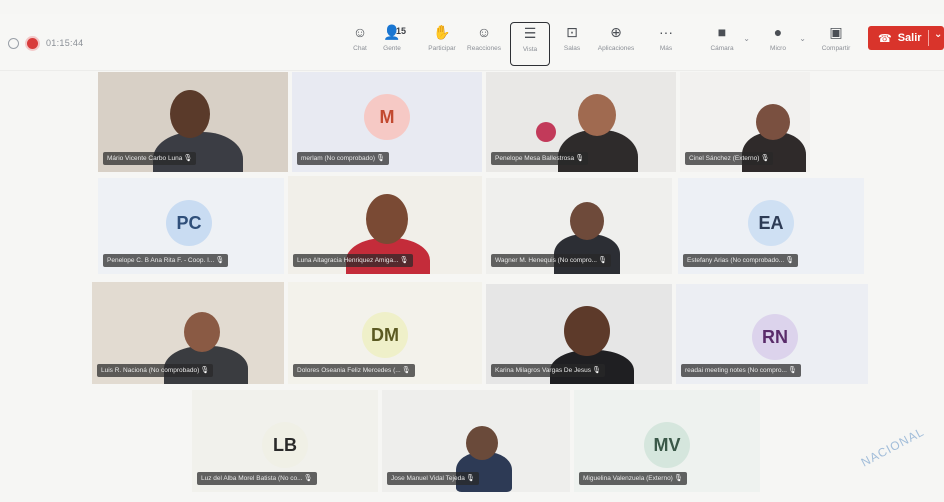 The height and width of the screenshot is (502, 944). I want to click on participant-tile: LB Luz del Alba Morel Batista (No co... 🎙, so click(285, 441).